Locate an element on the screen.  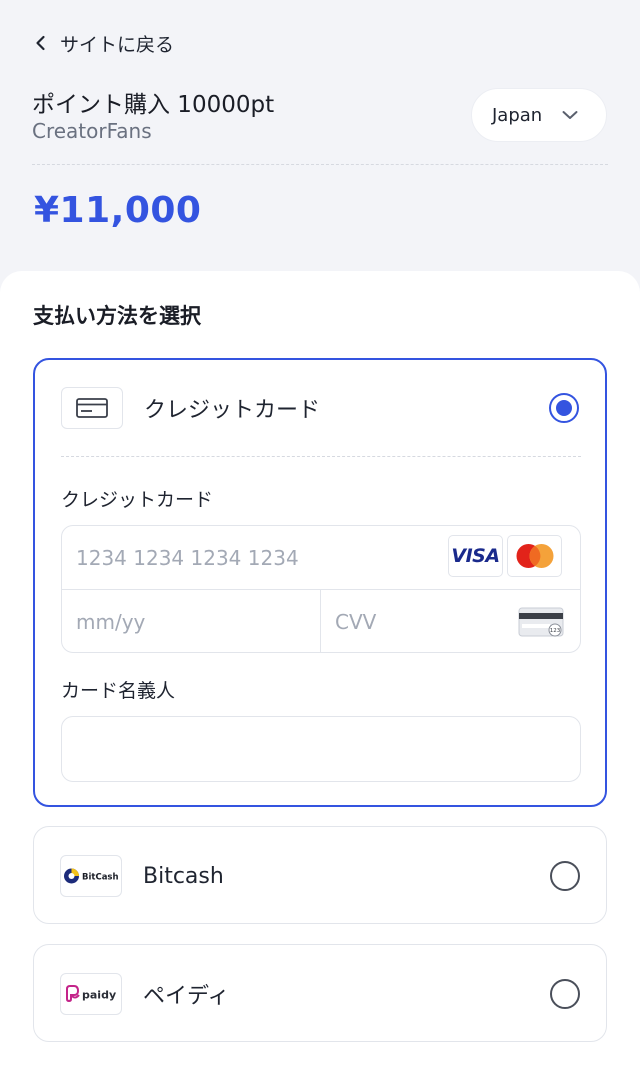
bitcash-logo-text: BitCash is located at coordinates (100, 878).